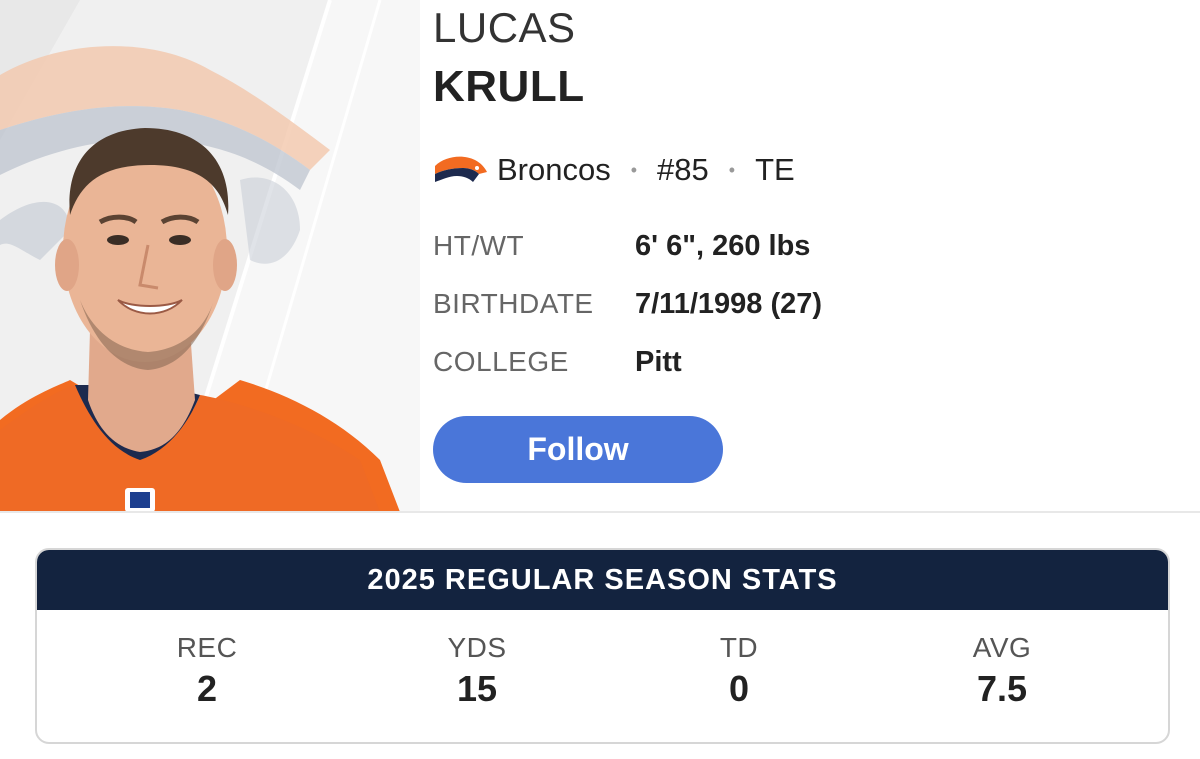 The width and height of the screenshot is (1200, 759). What do you see at coordinates (723, 245) in the screenshot?
I see `bio-value: 6' 6", 260 lbs` at bounding box center [723, 245].